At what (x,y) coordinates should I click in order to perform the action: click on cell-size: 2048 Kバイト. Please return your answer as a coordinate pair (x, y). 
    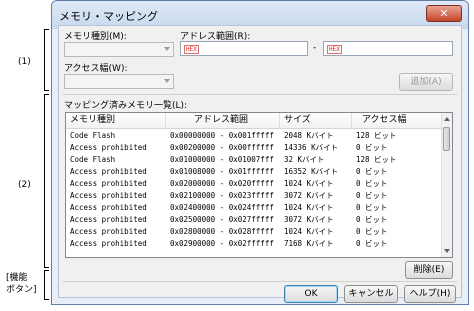
    Looking at the image, I should click on (309, 135).